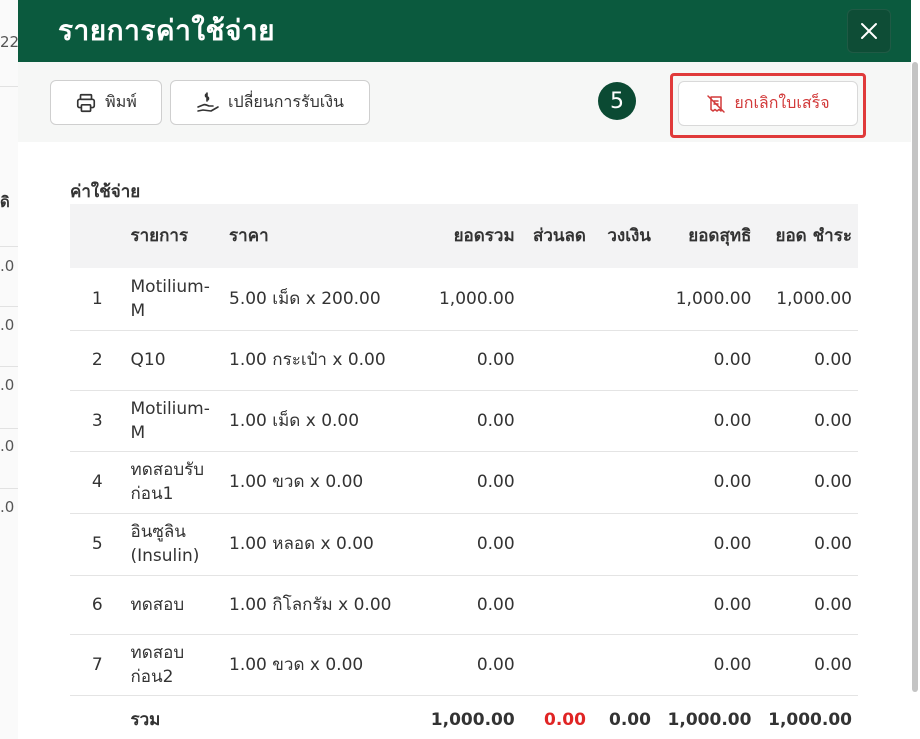 The height and width of the screenshot is (739, 920). What do you see at coordinates (915, 377) in the screenshot?
I see `page-scrollbar` at bounding box center [915, 377].